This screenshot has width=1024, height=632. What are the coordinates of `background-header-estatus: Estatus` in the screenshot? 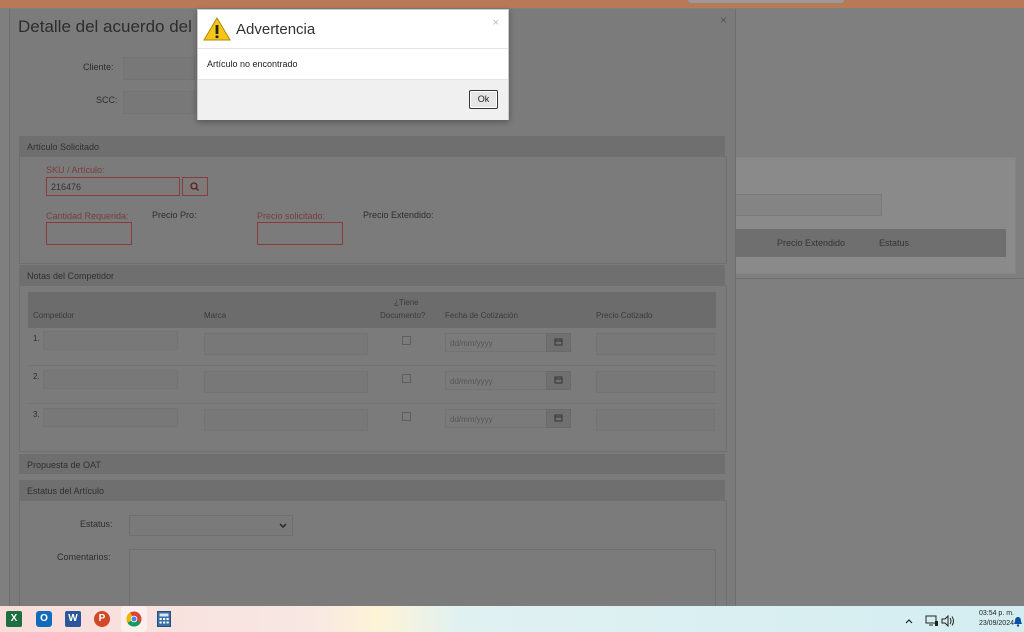 It's located at (894, 243).